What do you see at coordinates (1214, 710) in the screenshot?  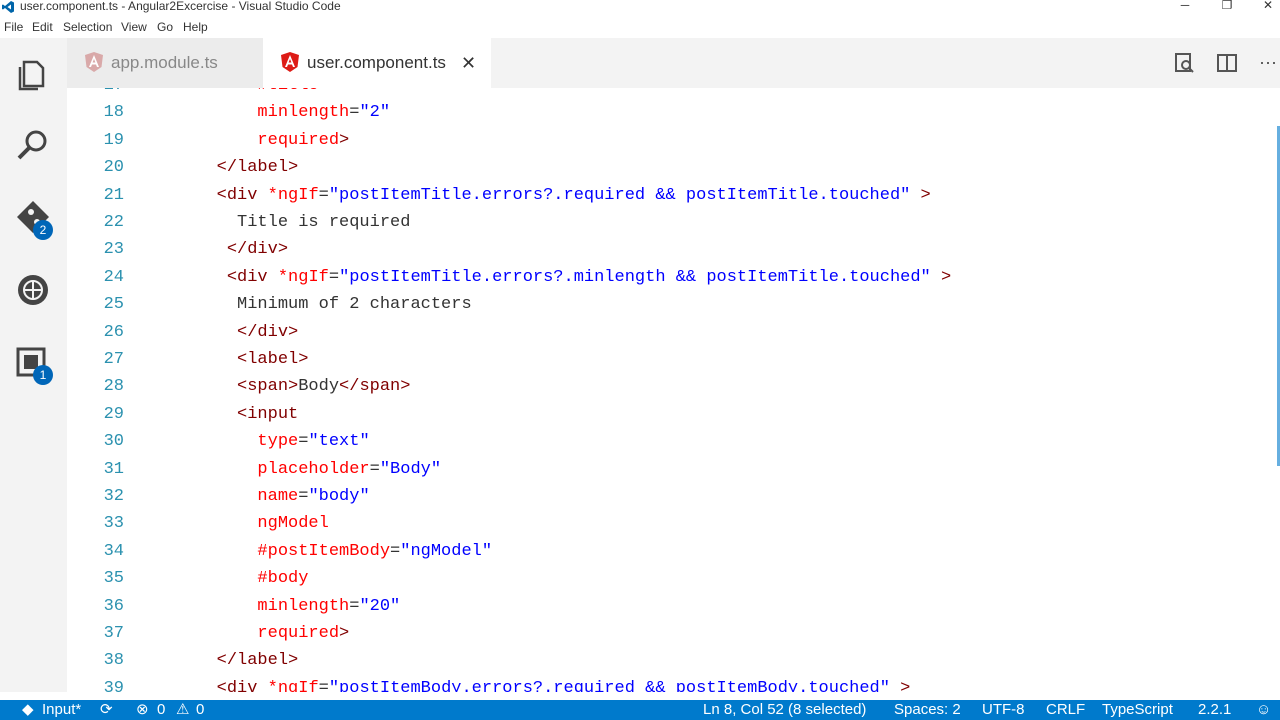 I see `typescript-version: 2.2.1` at bounding box center [1214, 710].